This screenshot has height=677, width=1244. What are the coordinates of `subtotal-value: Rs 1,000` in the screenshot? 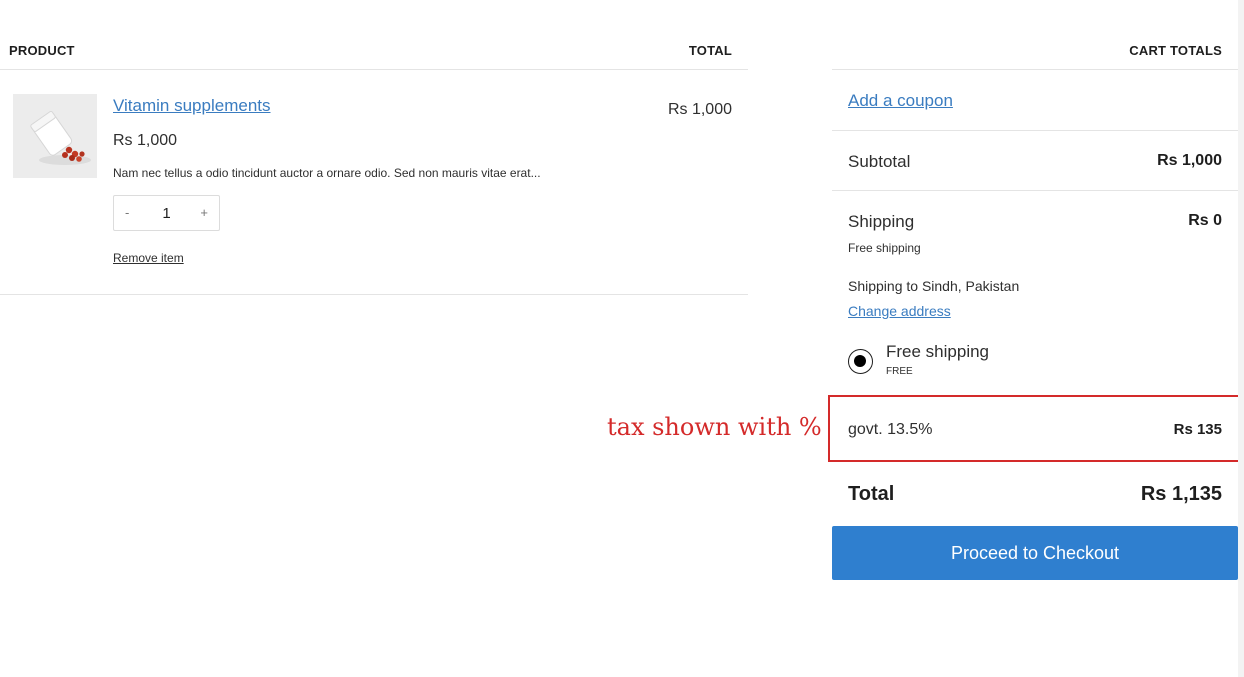 It's located at (1189, 160).